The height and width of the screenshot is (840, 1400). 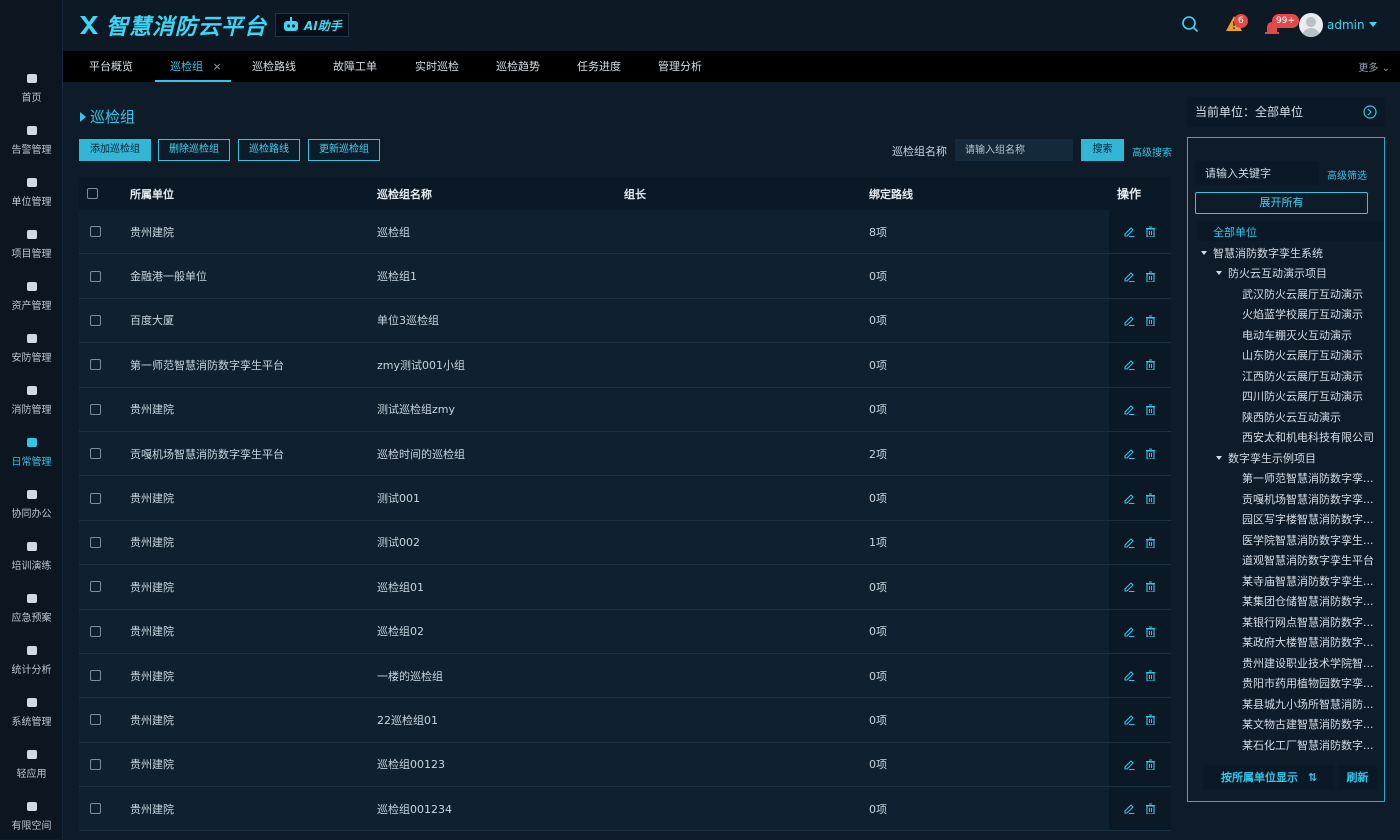 I want to click on table-row: 贵州建院 测试巡检组zmy 0项, so click(x=625, y=409).